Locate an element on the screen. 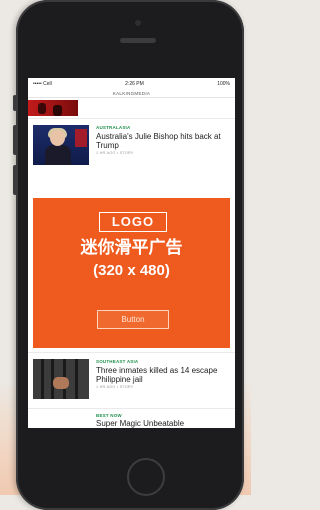 The image size is (320, 510). home-button is located at coordinates (146, 477).